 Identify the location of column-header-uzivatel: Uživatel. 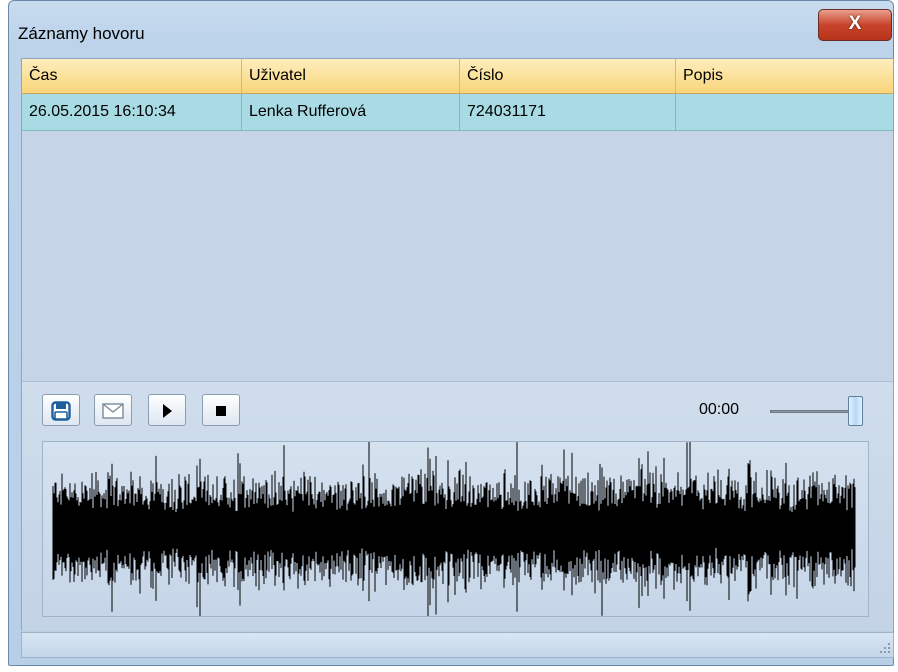
(351, 76).